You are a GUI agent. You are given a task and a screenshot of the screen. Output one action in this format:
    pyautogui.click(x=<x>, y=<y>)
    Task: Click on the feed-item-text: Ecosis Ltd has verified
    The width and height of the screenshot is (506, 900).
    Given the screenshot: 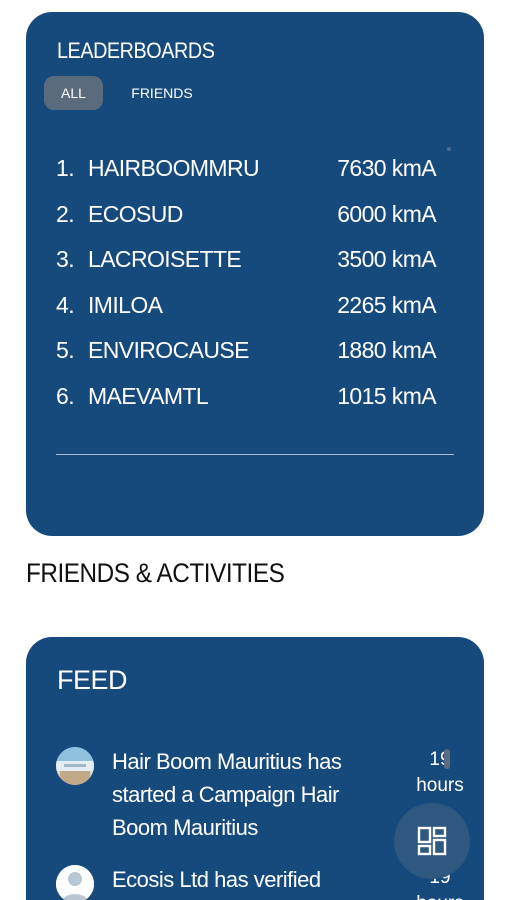 What is the action you would take?
    pyautogui.click(x=216, y=879)
    